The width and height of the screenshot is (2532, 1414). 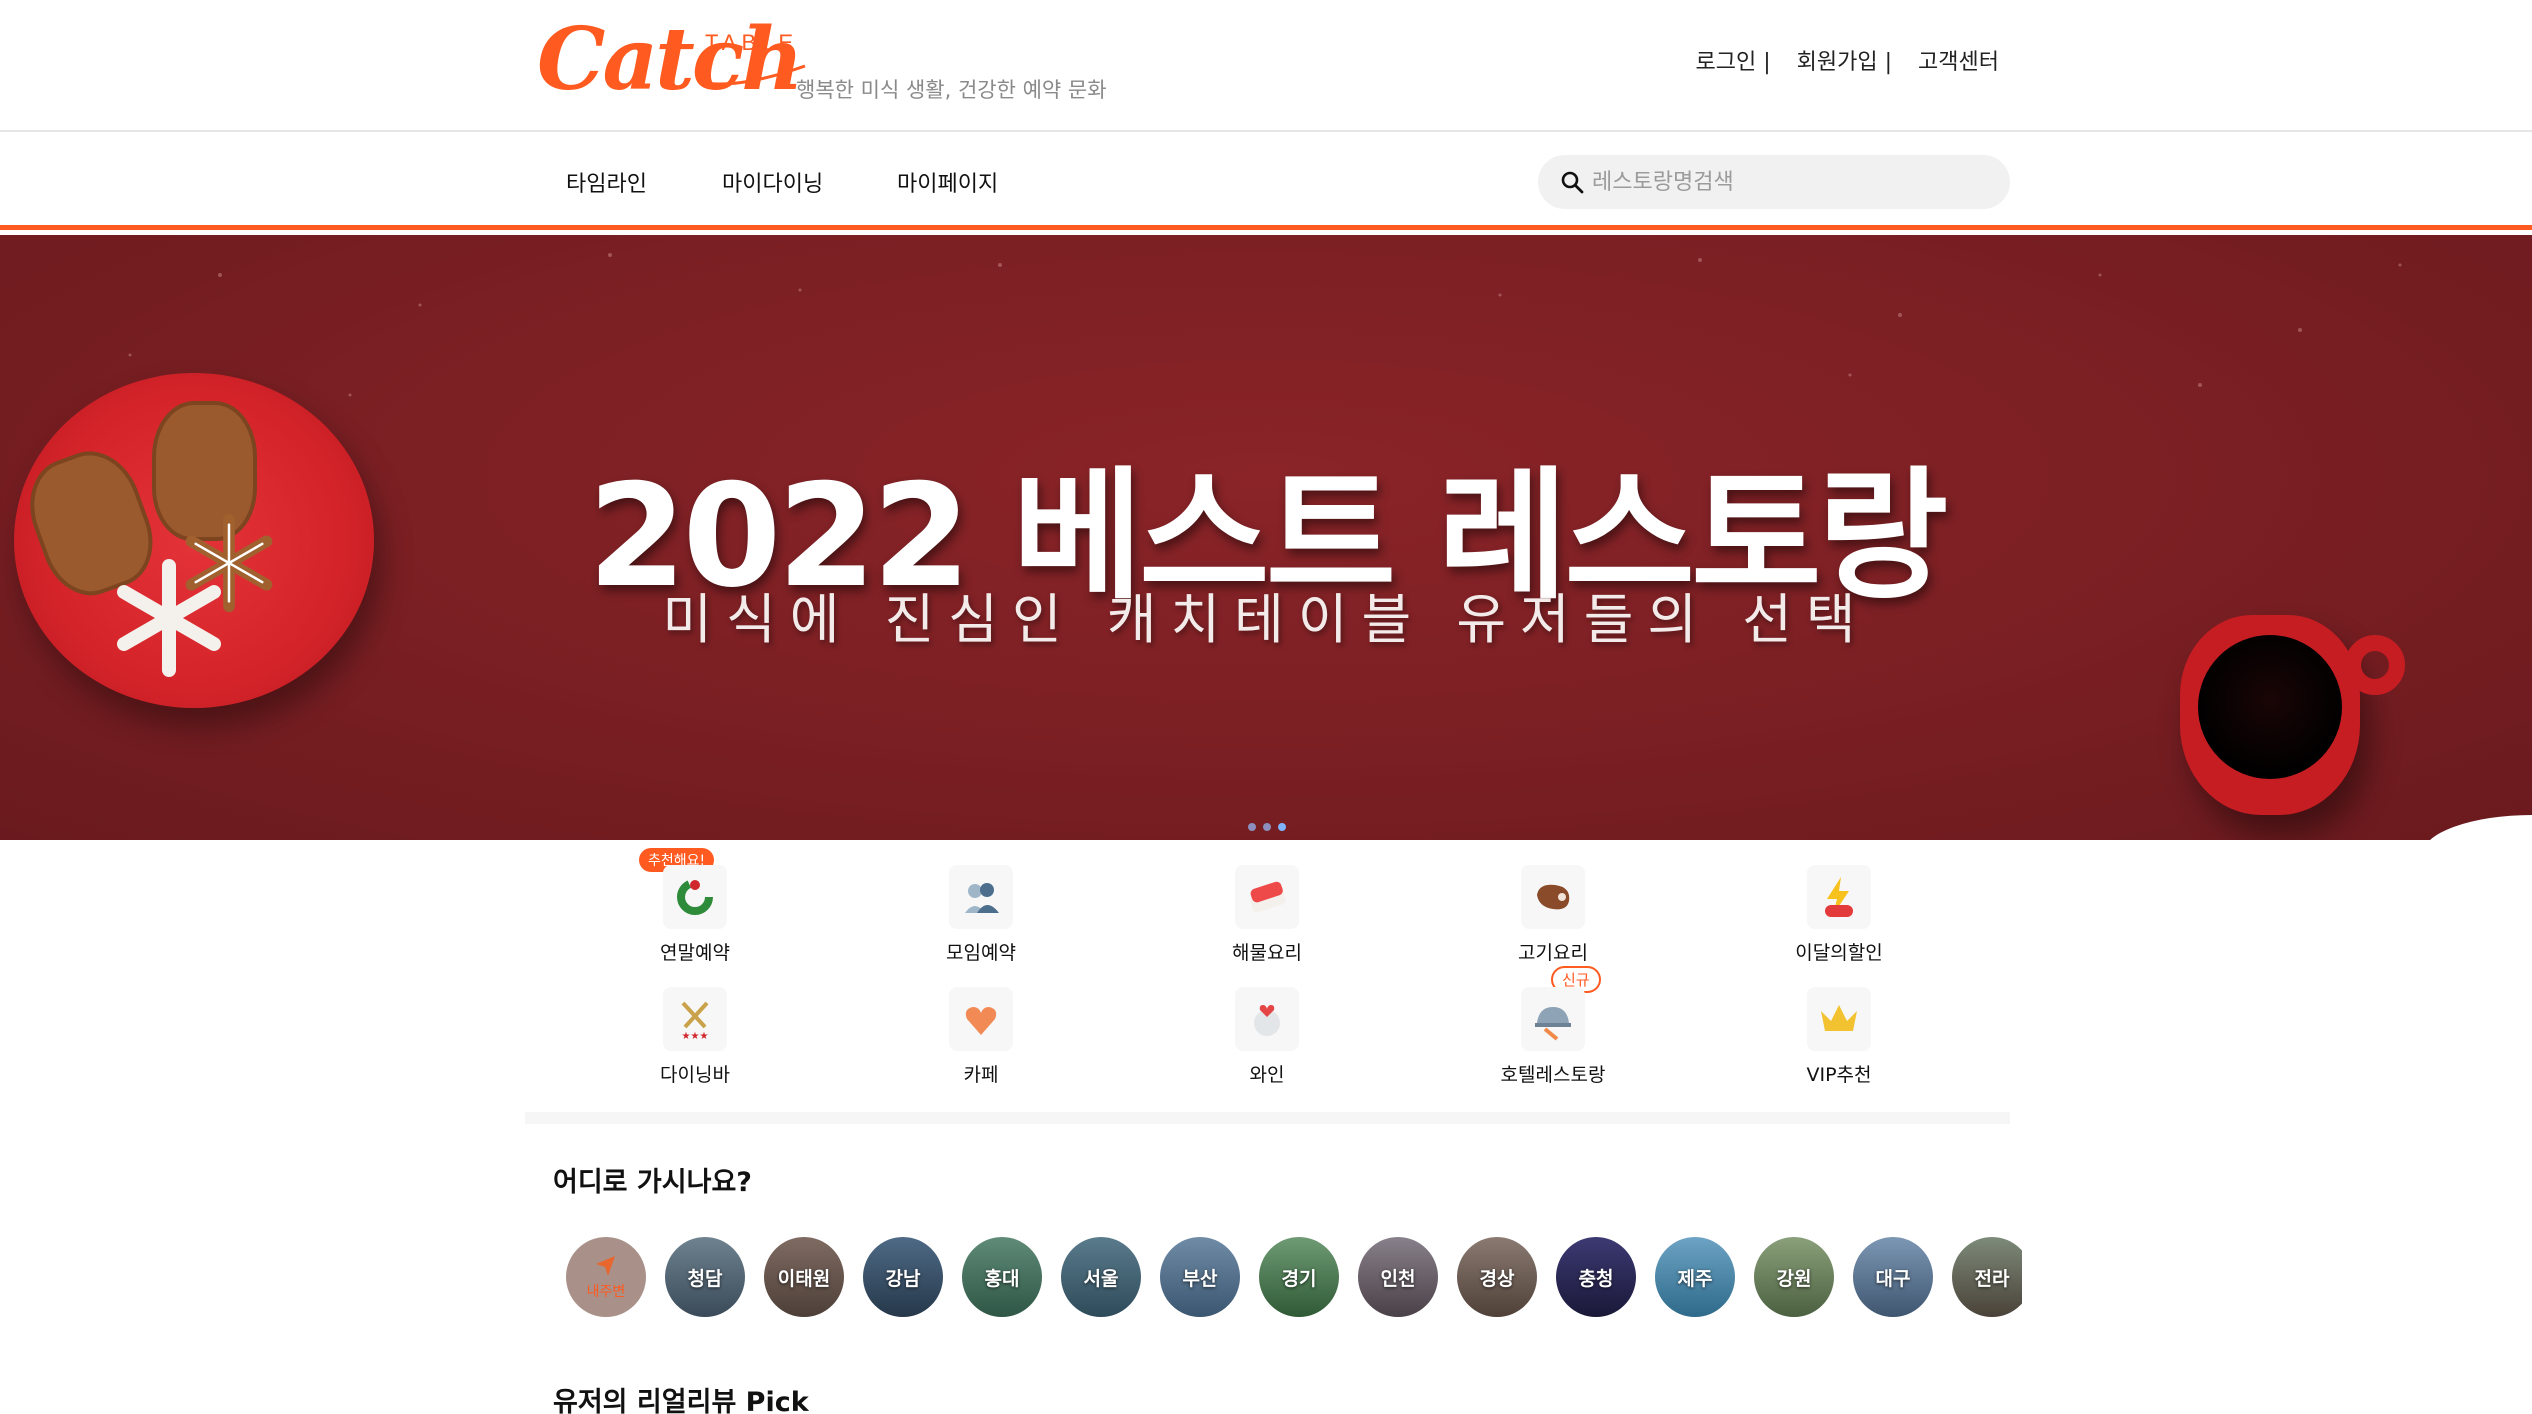 I want to click on customer-center-link: 고객센터, so click(x=1958, y=60).